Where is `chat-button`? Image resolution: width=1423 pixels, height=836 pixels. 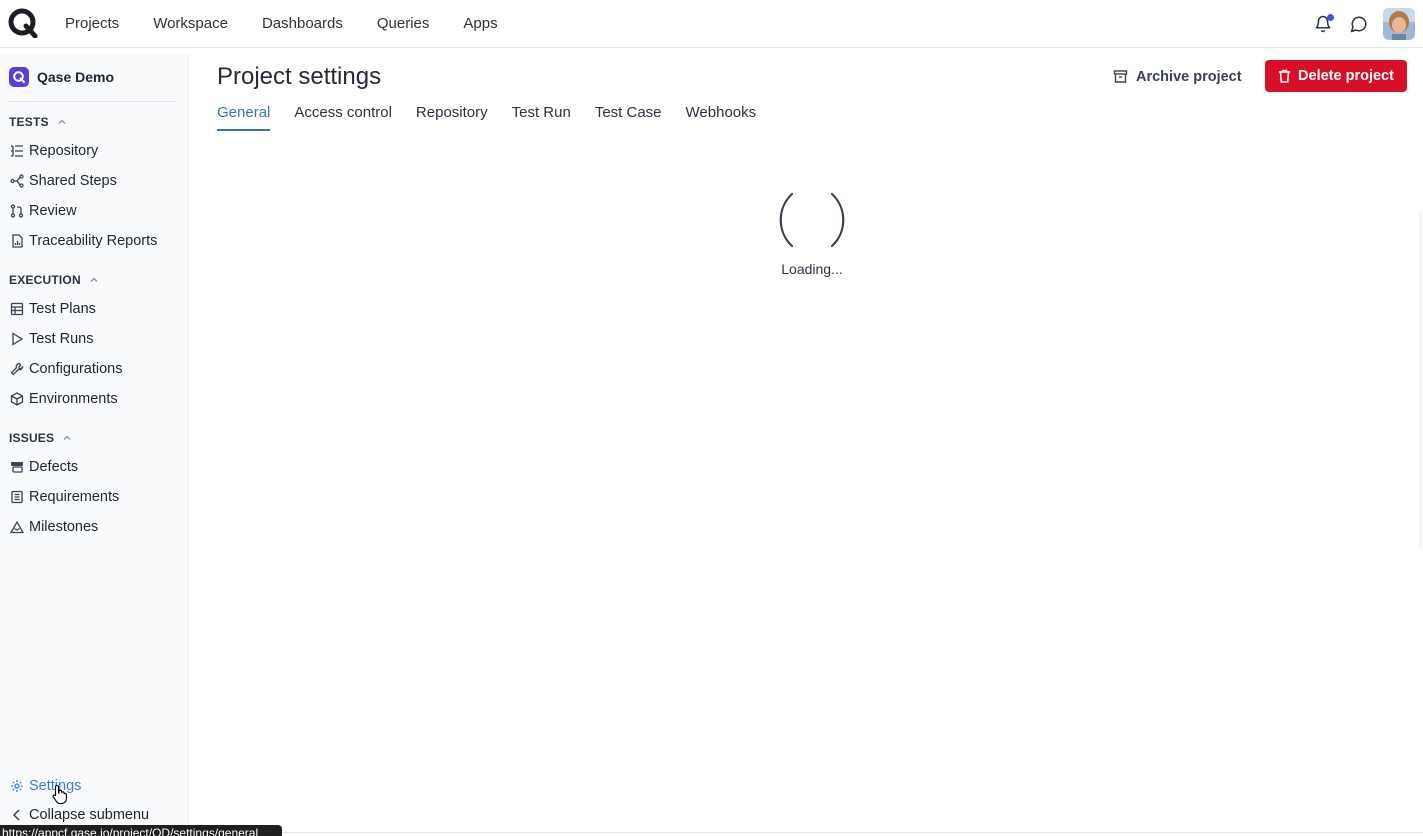
chat-button is located at coordinates (1359, 24).